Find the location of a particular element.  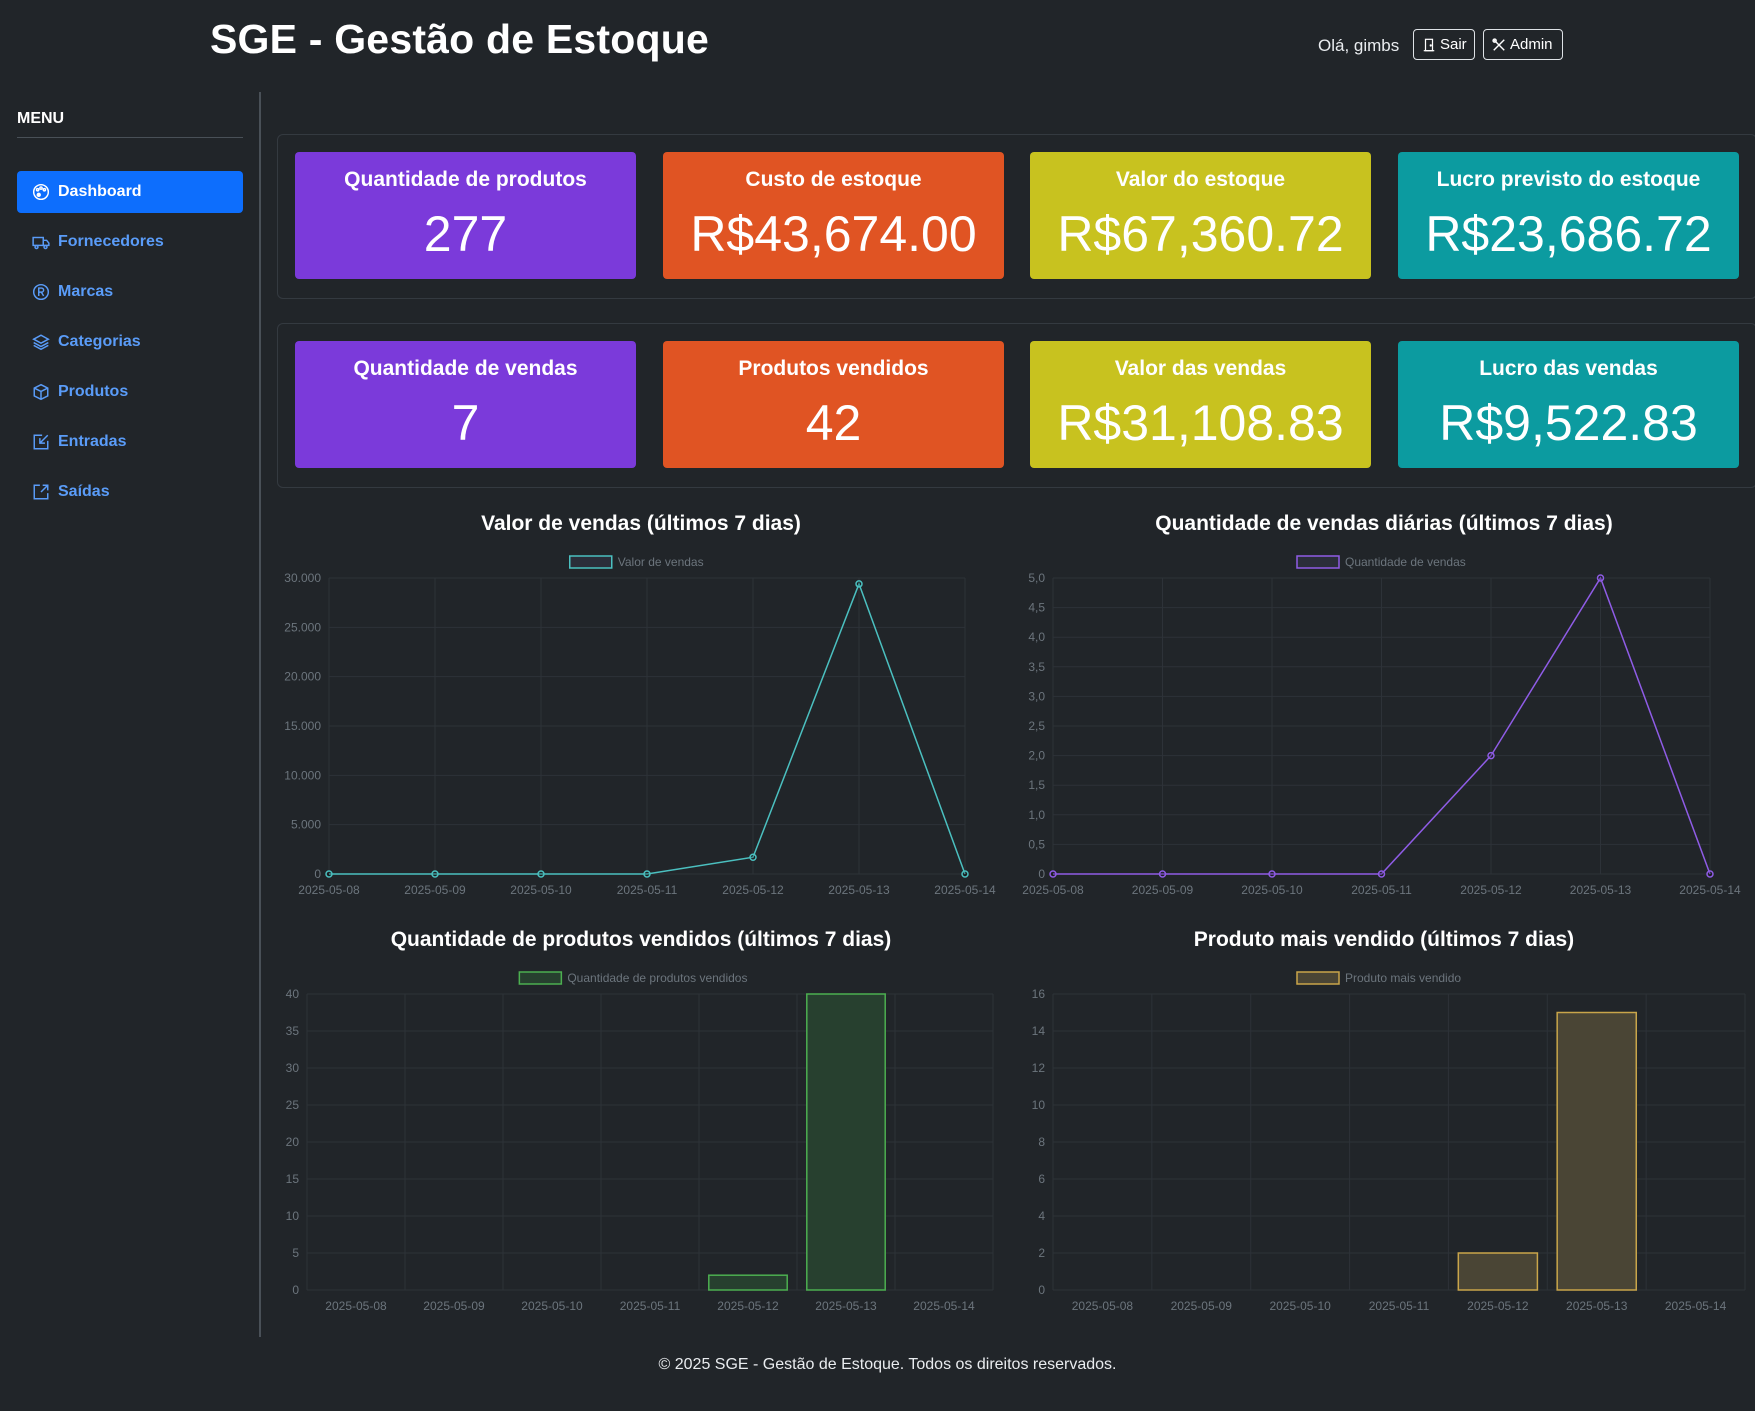

sidebar-item-marcas: Marcas is located at coordinates (130, 292).